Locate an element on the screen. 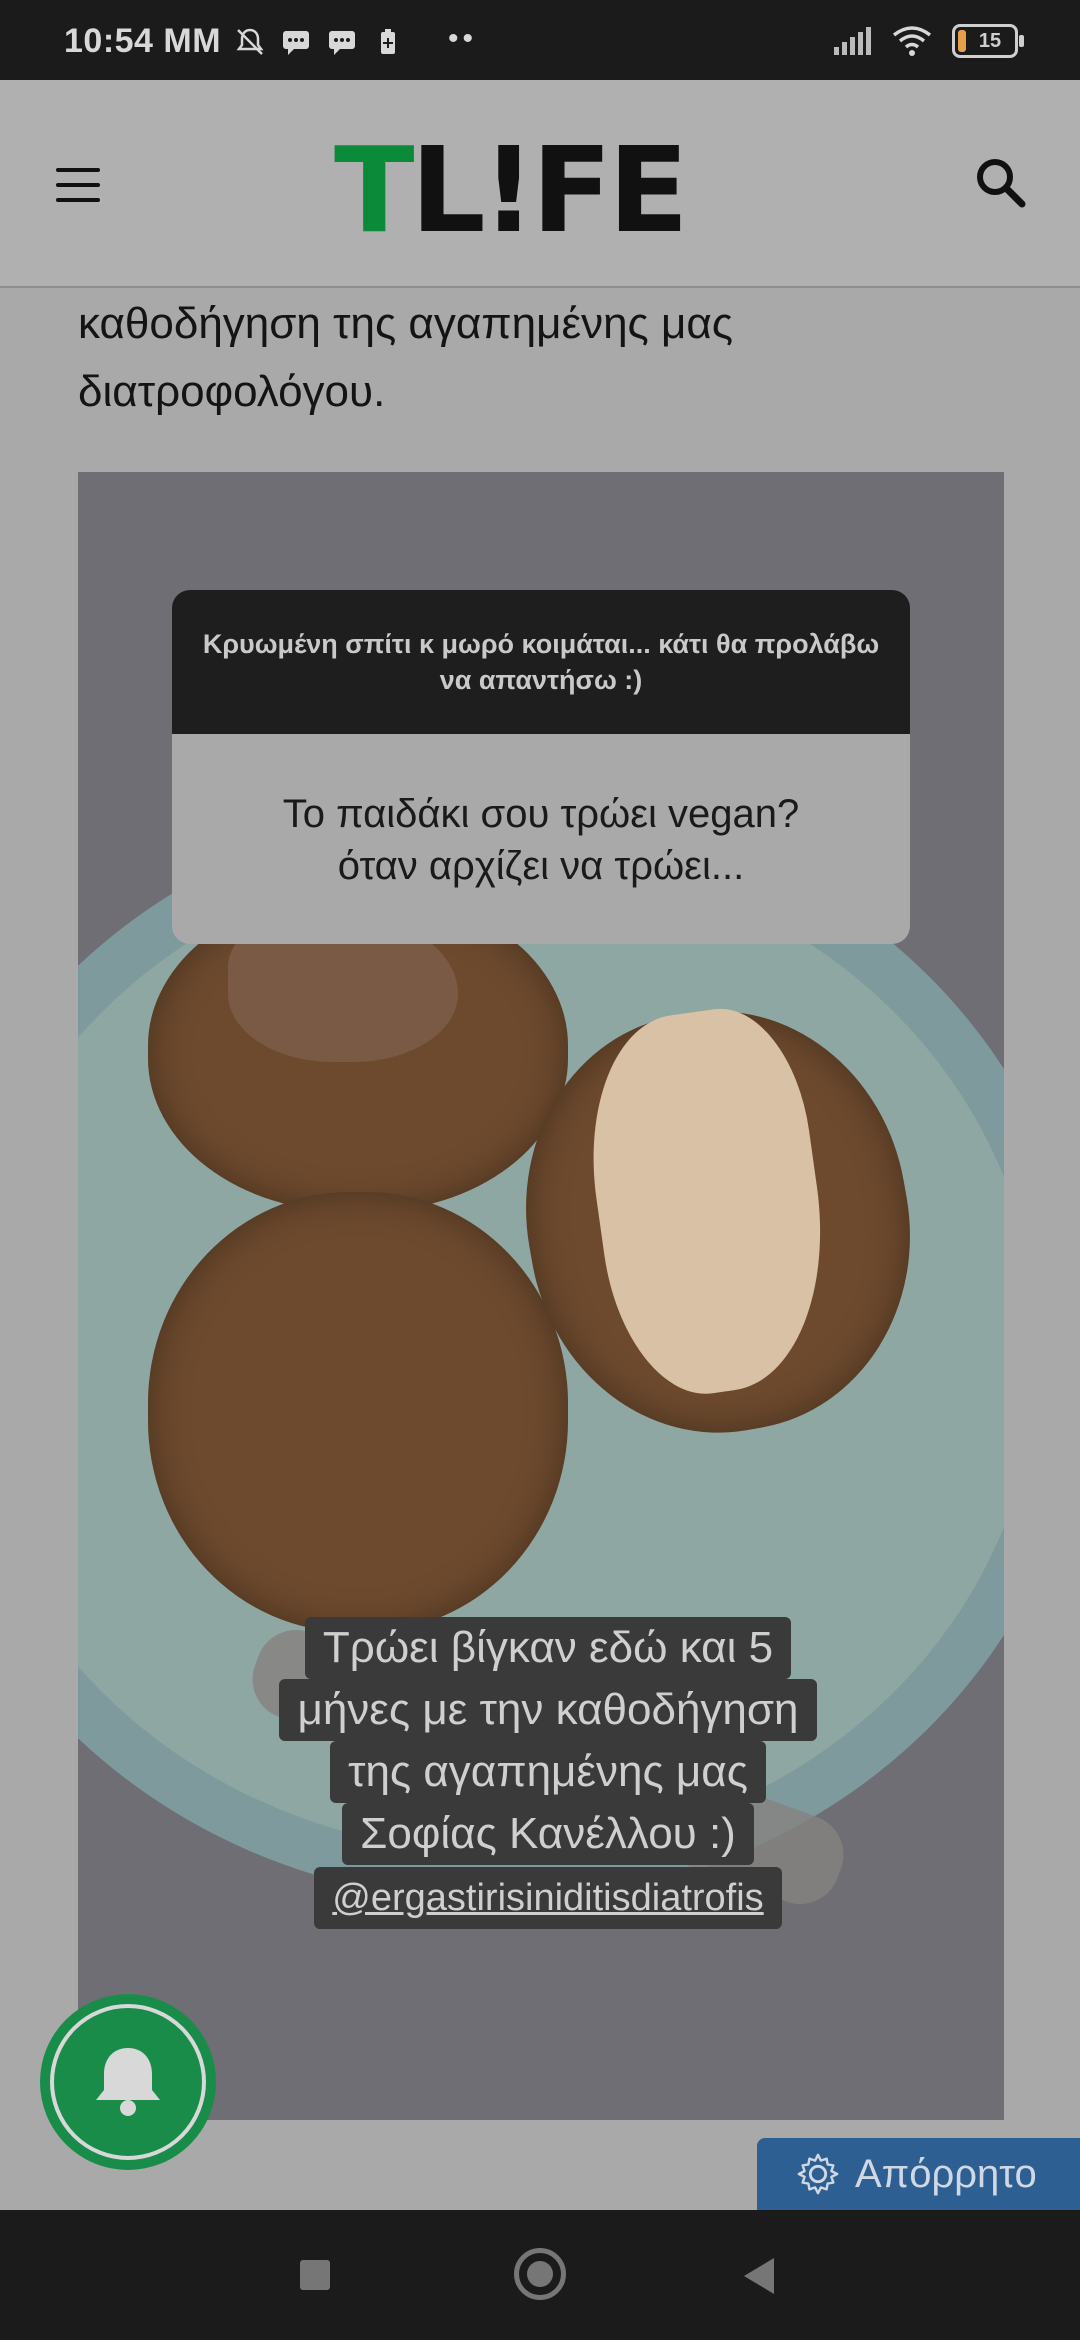 The width and height of the screenshot is (1080, 2340). privacy-settings-button: Απόρρητο is located at coordinates (918, 2174).